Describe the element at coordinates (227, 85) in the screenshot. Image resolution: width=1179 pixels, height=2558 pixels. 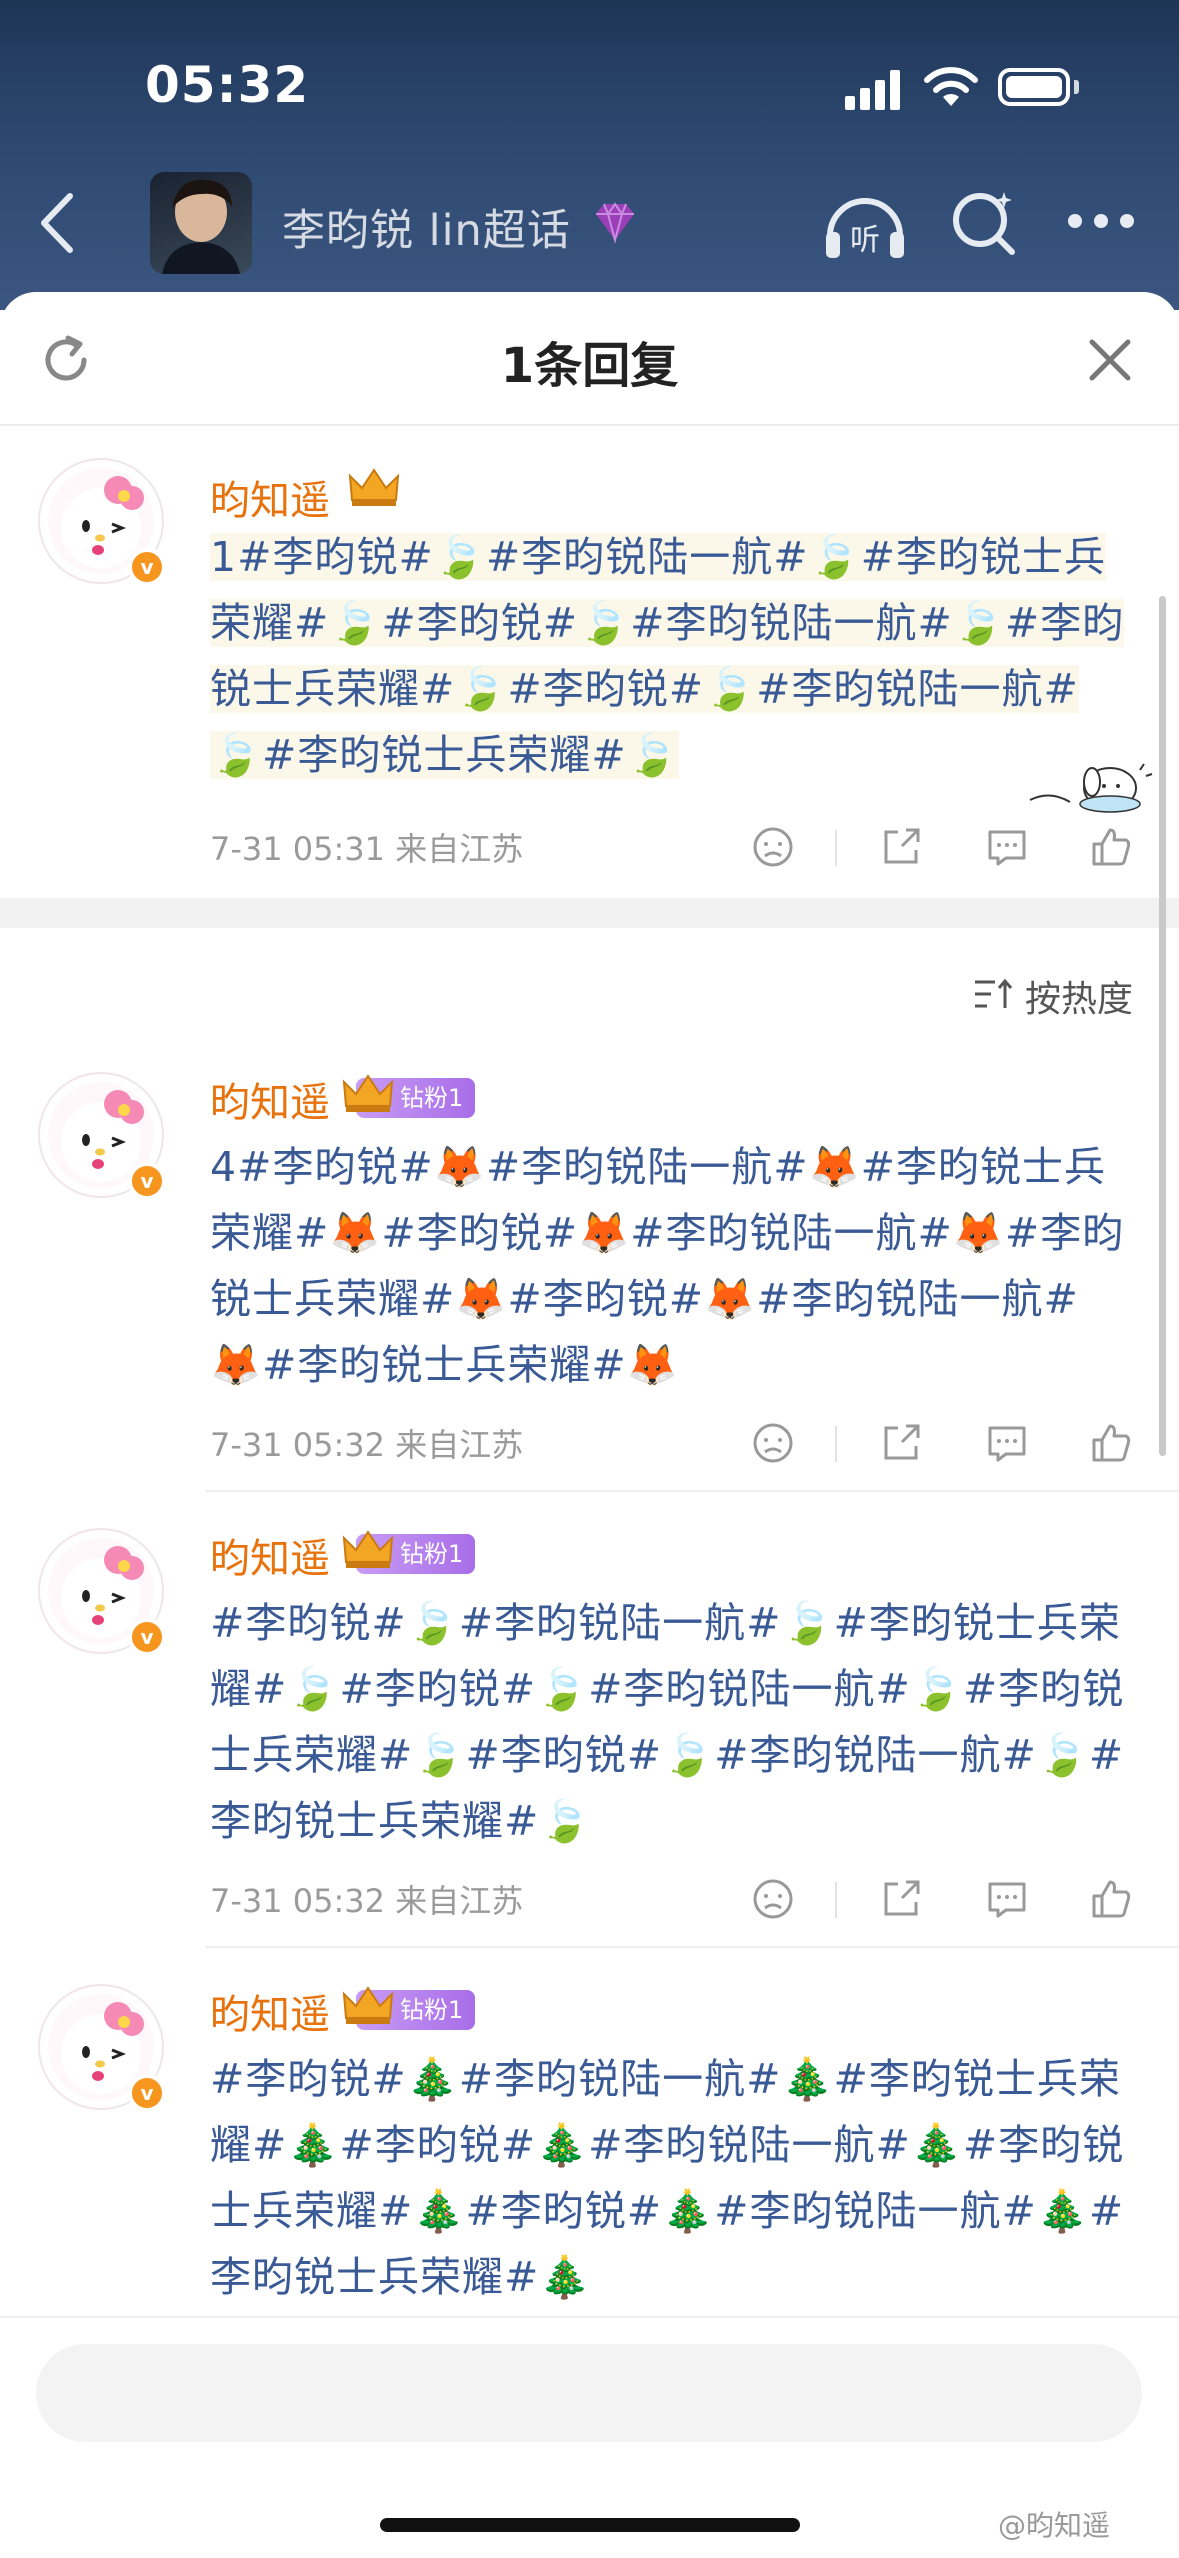
I see `status-time: 05:32` at that location.